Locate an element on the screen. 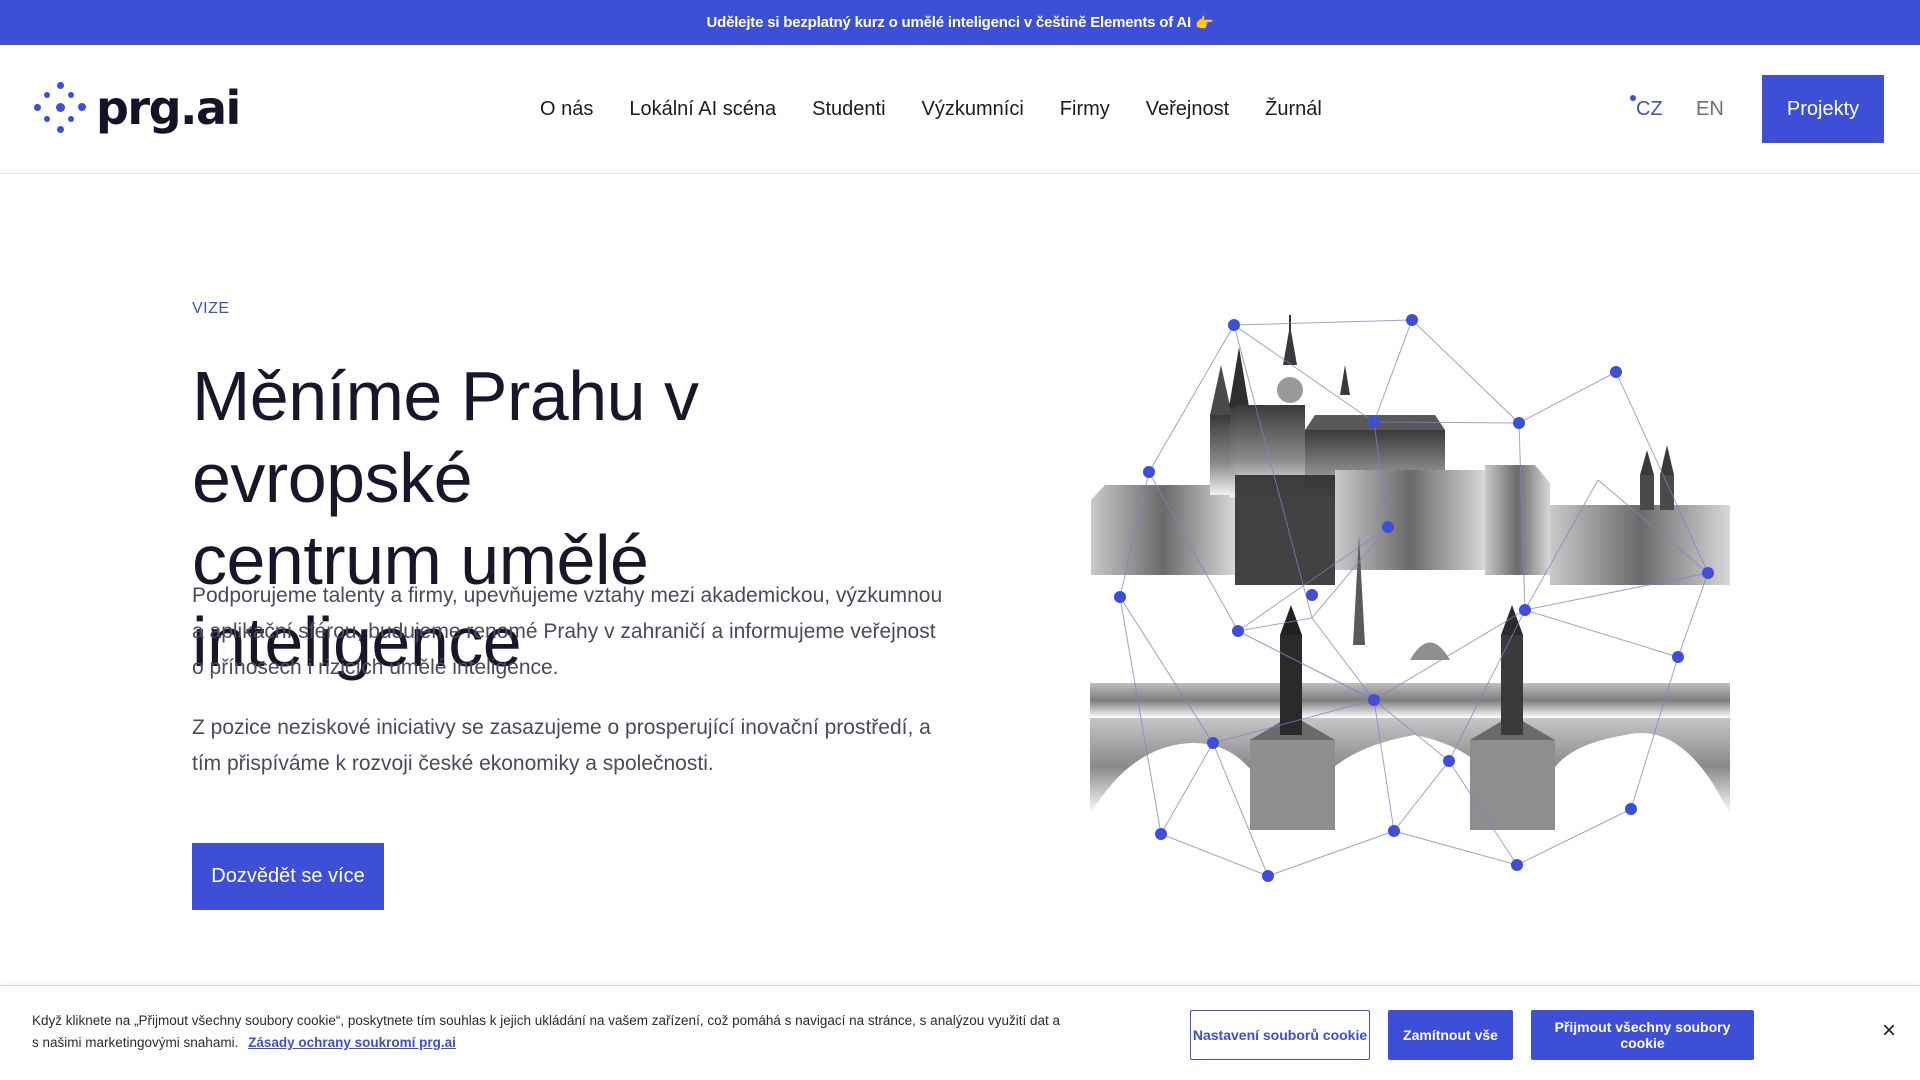 This screenshot has height=1080, width=1920. reject-all-button: Zamítnout vše is located at coordinates (1450, 1035).